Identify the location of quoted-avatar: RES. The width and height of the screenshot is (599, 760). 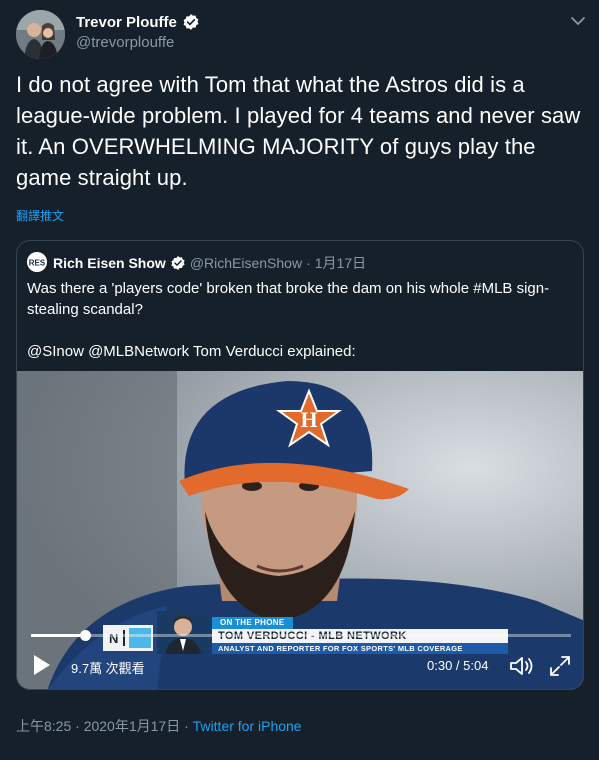
(37, 262).